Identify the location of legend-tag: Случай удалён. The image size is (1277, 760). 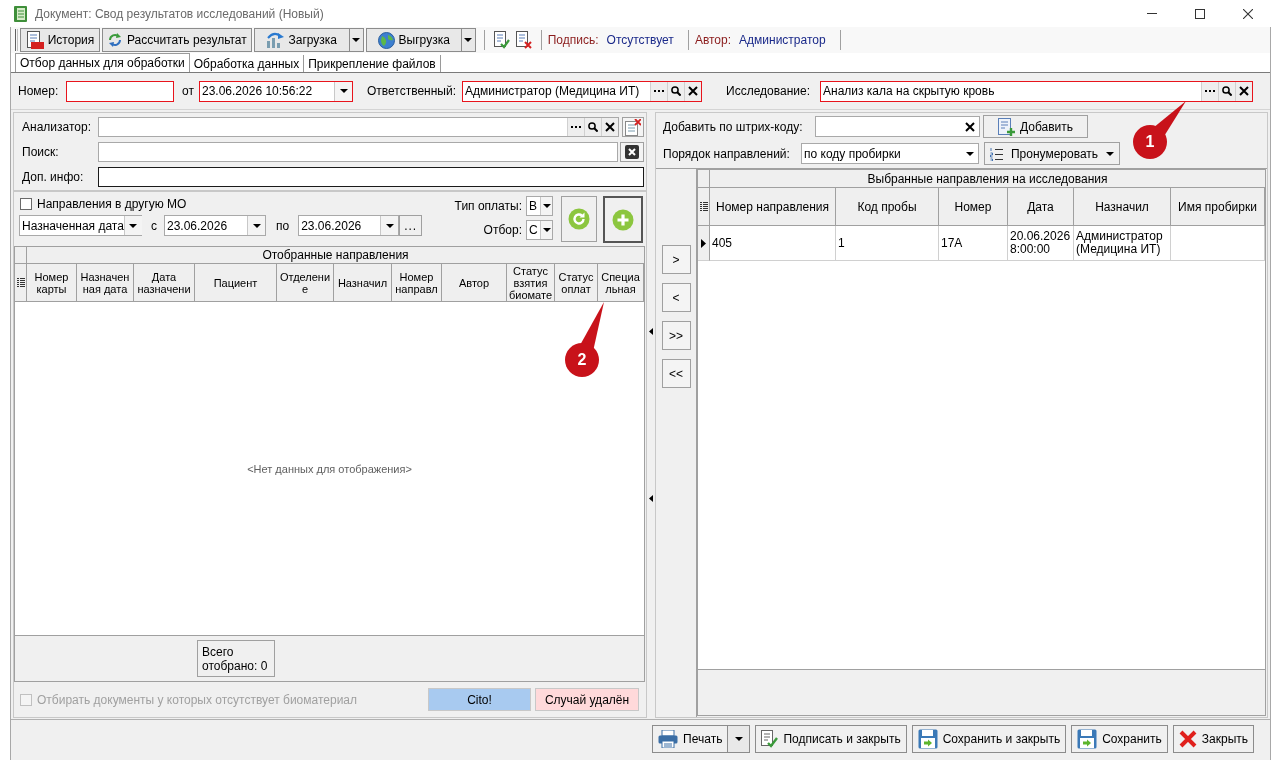
(587, 699).